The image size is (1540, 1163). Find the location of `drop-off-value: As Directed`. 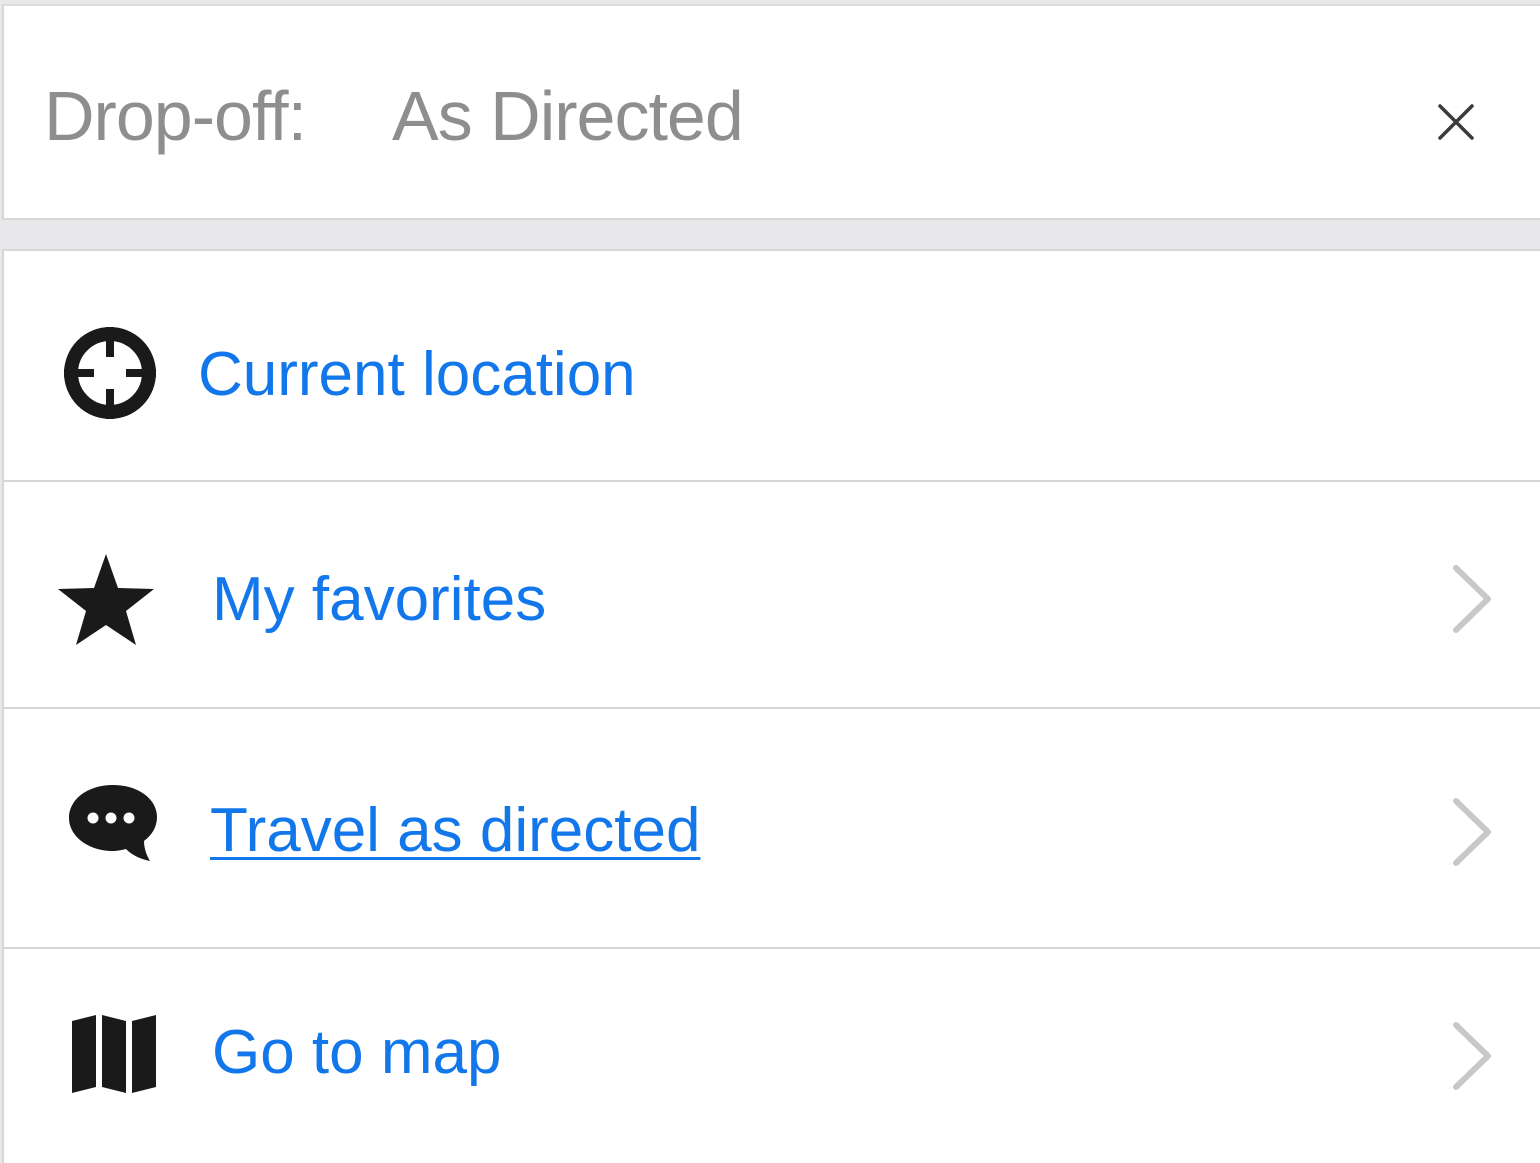

drop-off-value: As Directed is located at coordinates (568, 116).